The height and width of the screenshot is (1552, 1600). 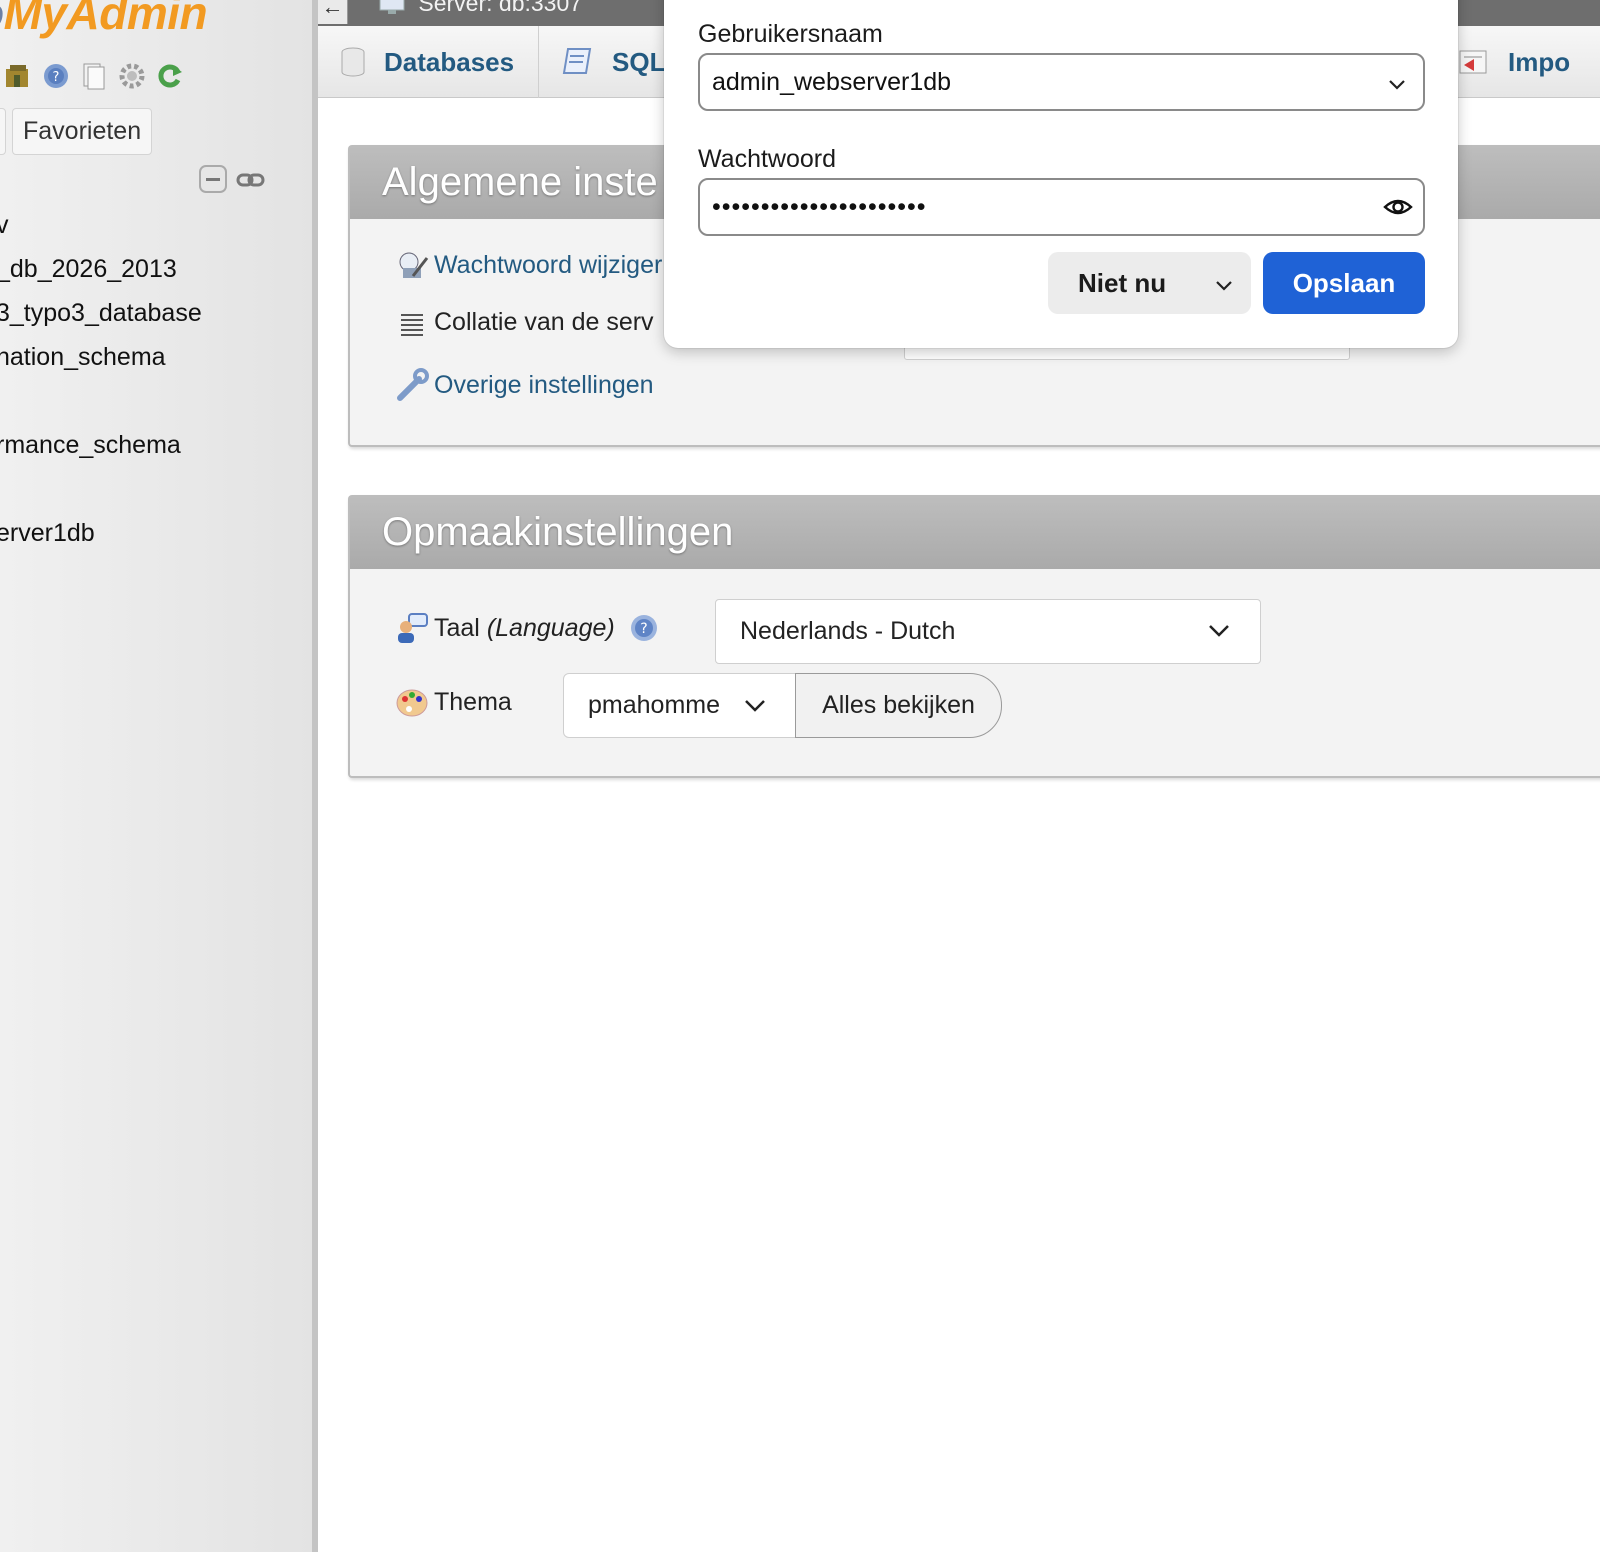 I want to click on password-key-icon, so click(x=412, y=265).